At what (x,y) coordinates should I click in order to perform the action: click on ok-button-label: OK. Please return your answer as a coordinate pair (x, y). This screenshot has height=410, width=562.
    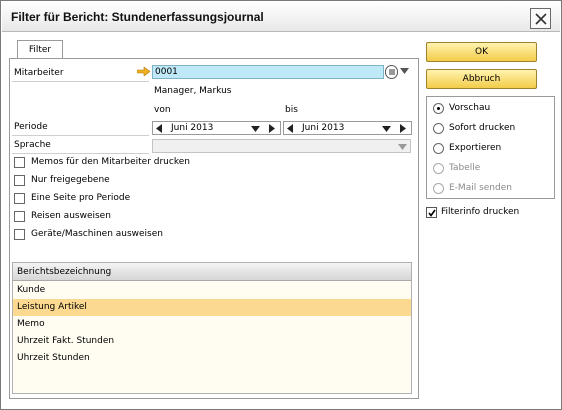
    Looking at the image, I should click on (481, 52).